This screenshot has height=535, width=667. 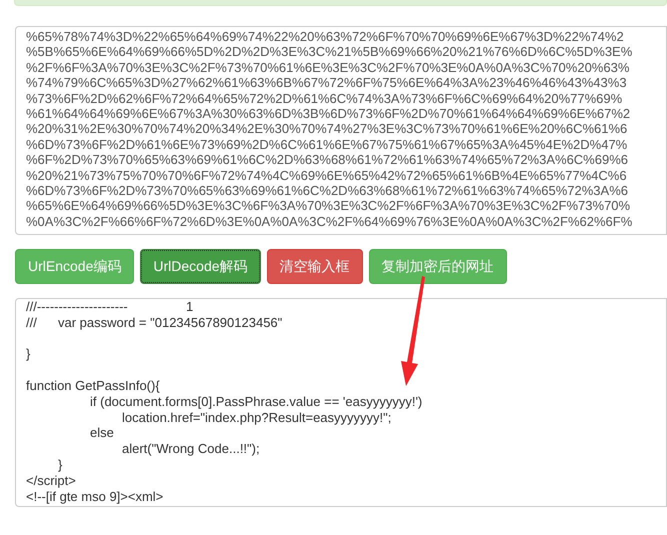 What do you see at coordinates (154, 322) in the screenshot?
I see `code-line: /// var password = "01234567890123456"` at bounding box center [154, 322].